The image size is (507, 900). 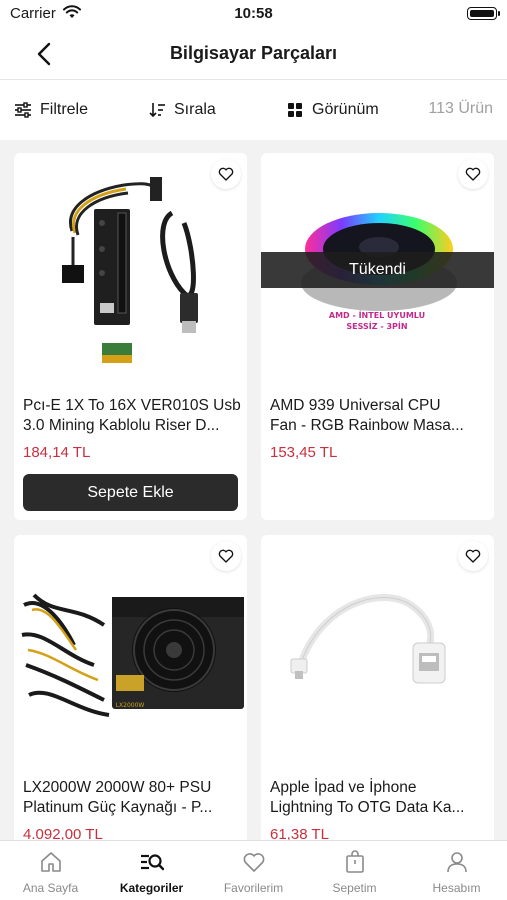 I want to click on tab-label: Hesabım, so click(x=456, y=888).